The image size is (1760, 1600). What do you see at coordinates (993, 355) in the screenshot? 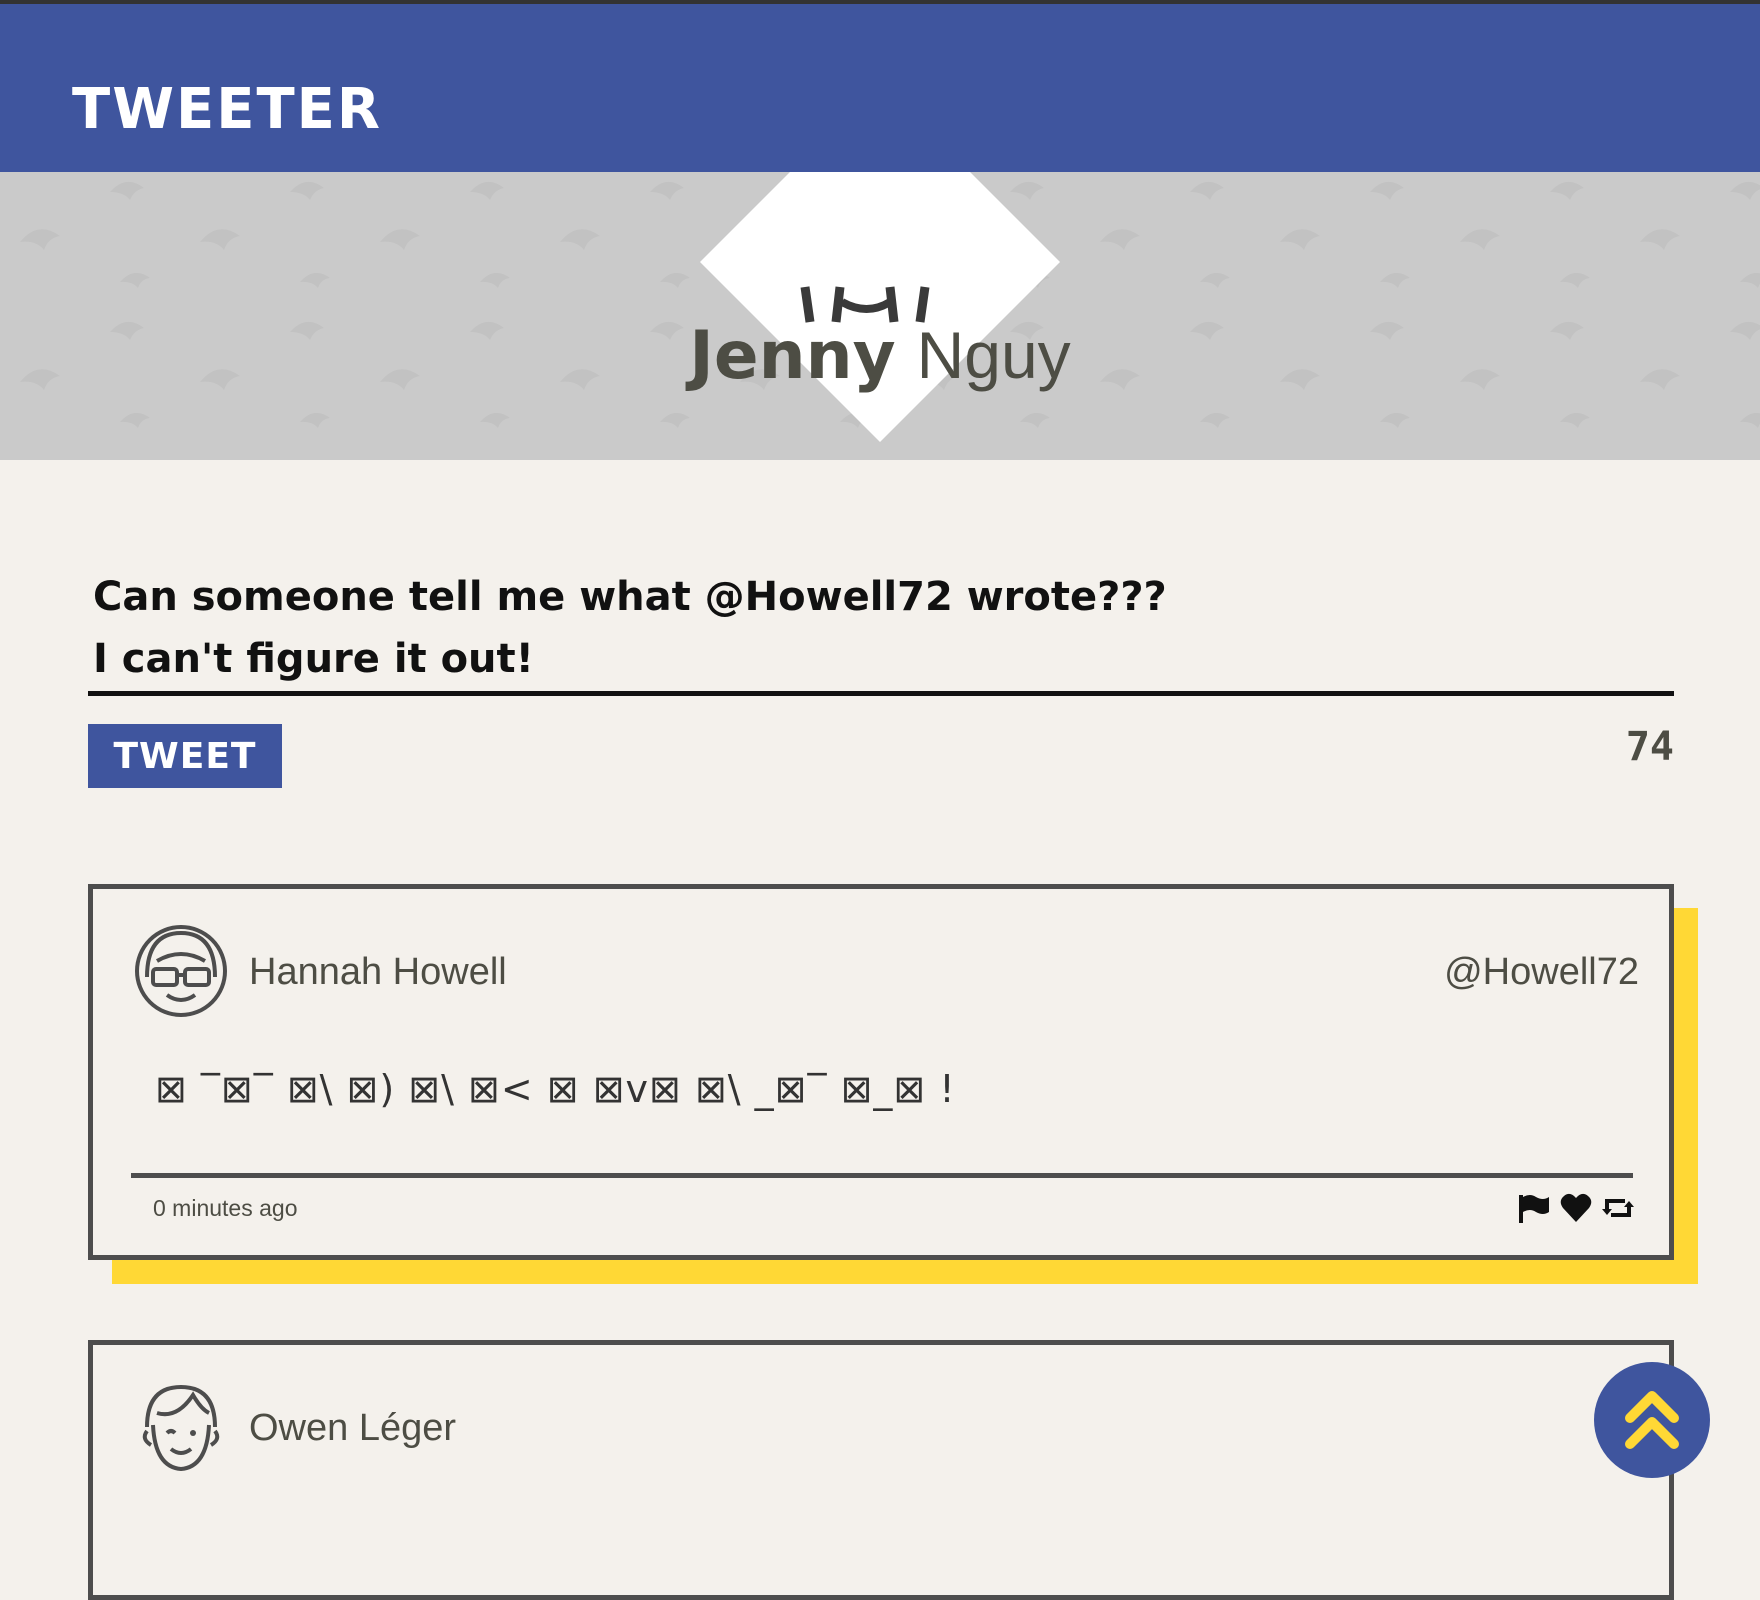
I see `profile-last-name: Nguy` at bounding box center [993, 355].